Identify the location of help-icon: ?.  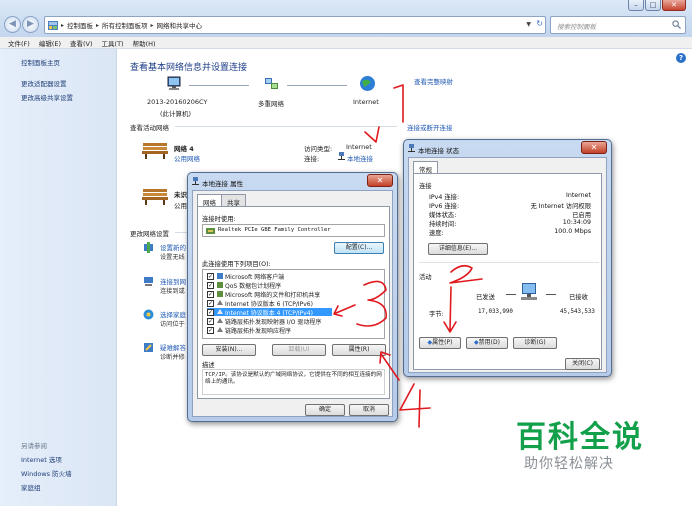
(681, 58).